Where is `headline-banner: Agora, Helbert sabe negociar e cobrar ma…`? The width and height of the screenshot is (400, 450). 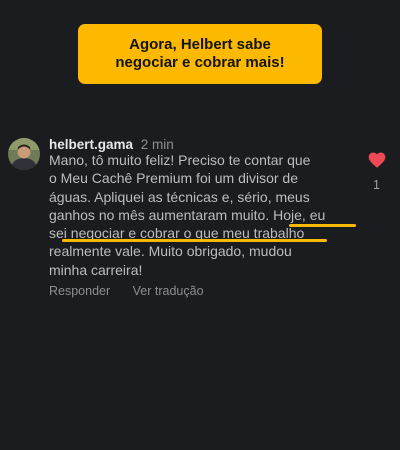
headline-banner: Agora, Helbert sabe negociar e cobrar ma… is located at coordinates (200, 54).